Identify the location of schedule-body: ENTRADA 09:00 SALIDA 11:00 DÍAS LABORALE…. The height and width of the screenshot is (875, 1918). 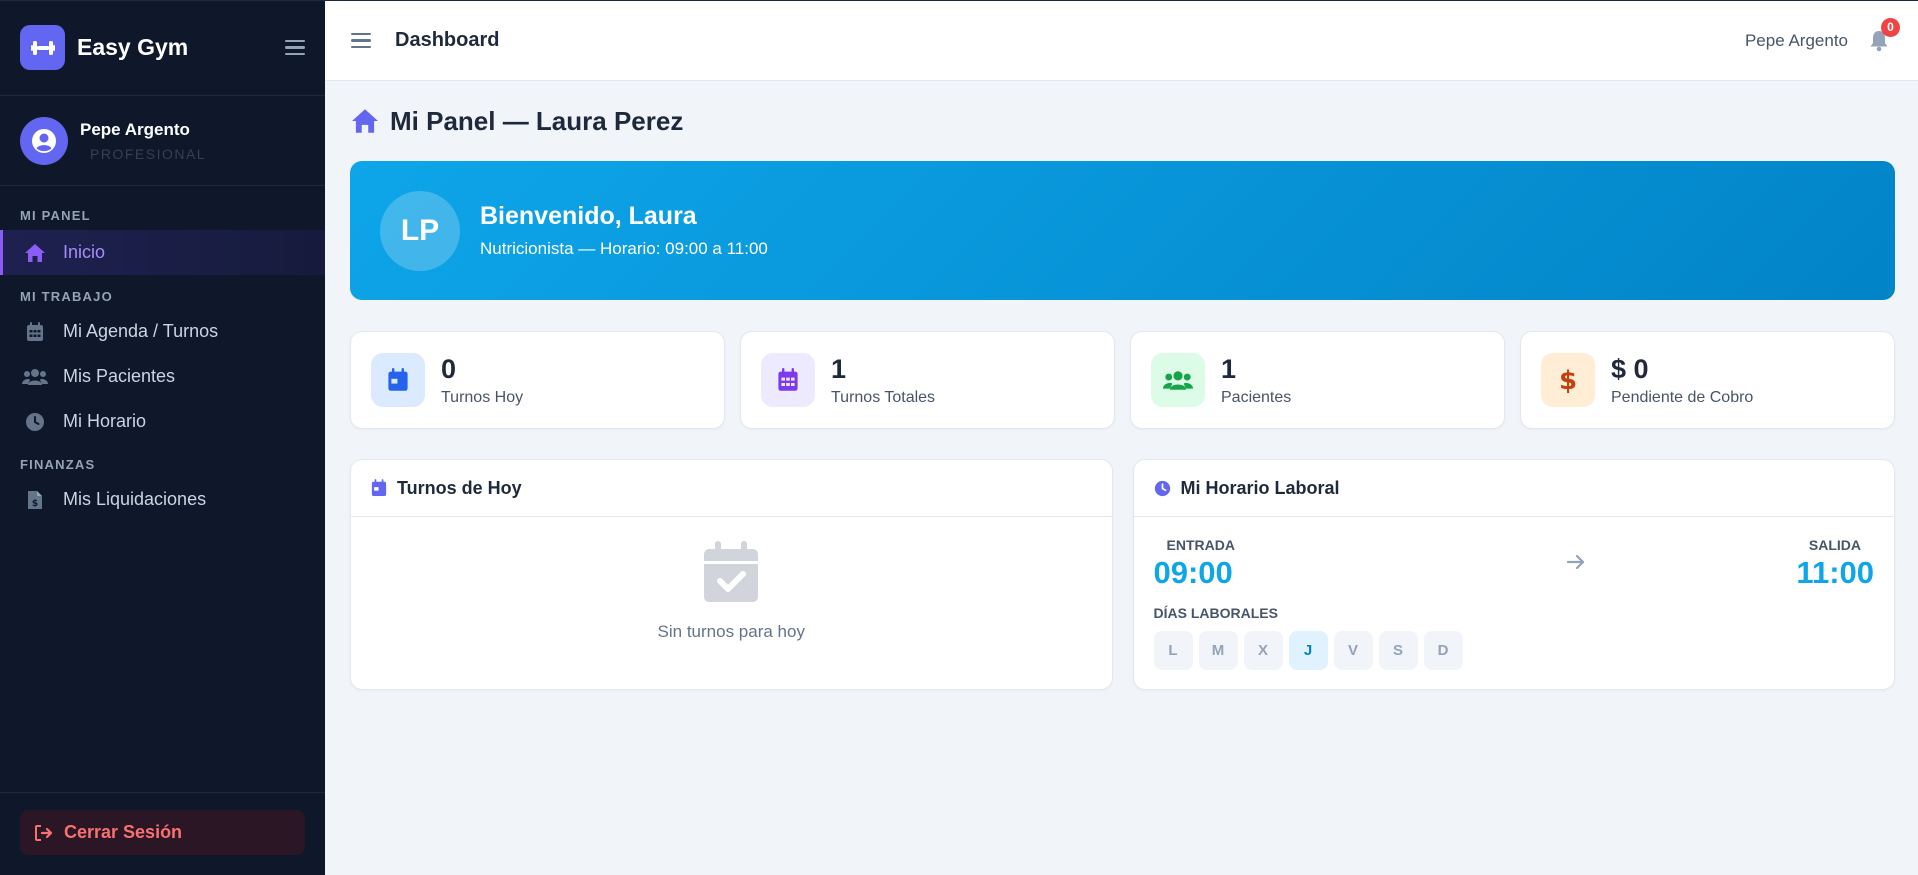
(1514, 593).